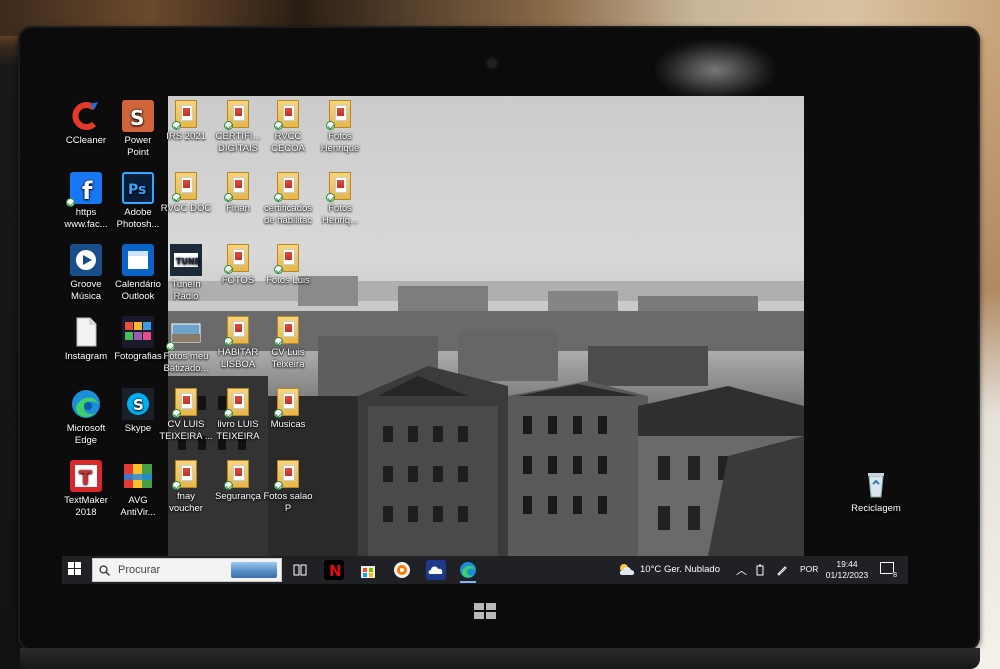  What do you see at coordinates (86, 332) in the screenshot?
I see `document-icon` at bounding box center [86, 332].